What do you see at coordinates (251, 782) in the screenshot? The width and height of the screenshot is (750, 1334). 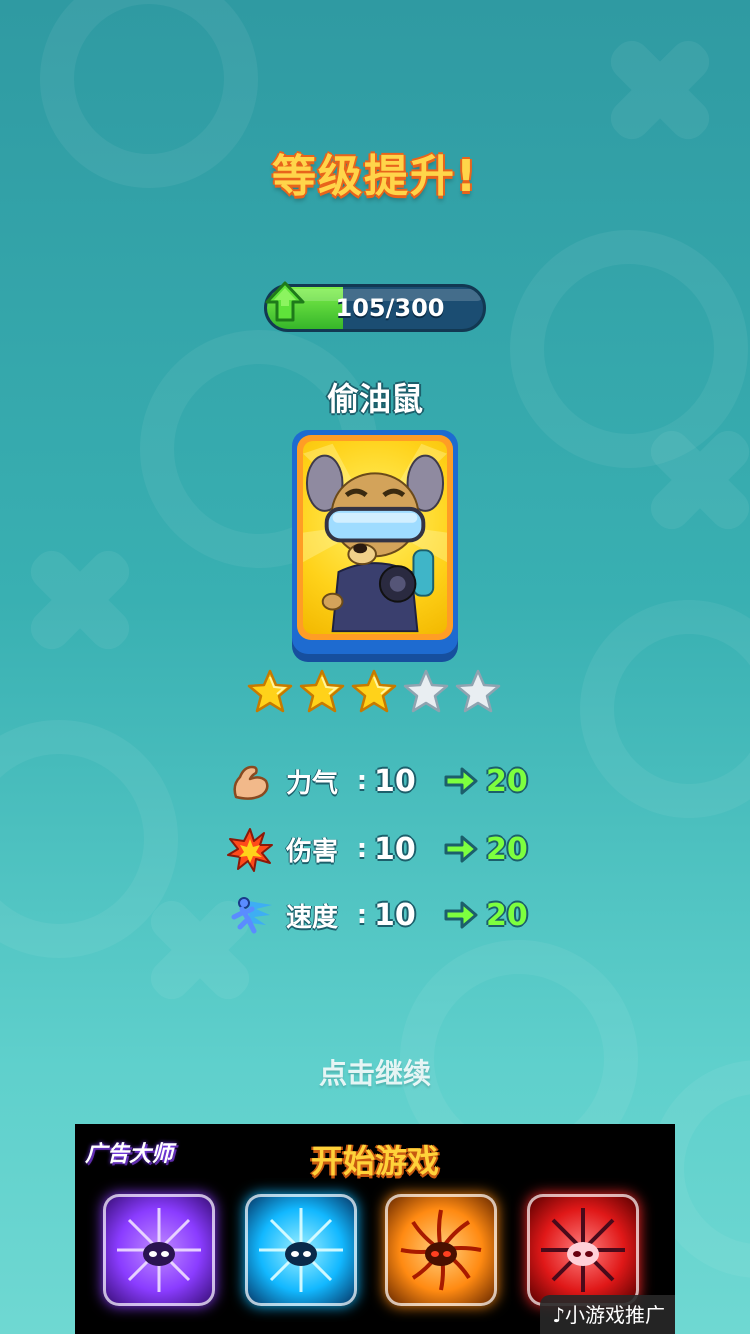 I see `muscle-icon` at bounding box center [251, 782].